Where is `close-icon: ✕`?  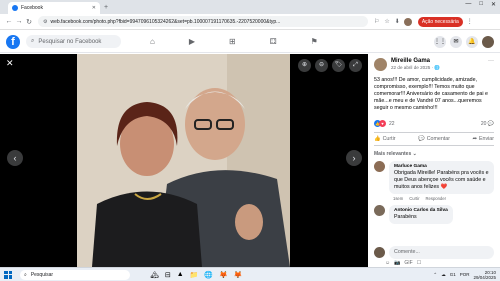 close-icon: ✕ is located at coordinates (10, 63).